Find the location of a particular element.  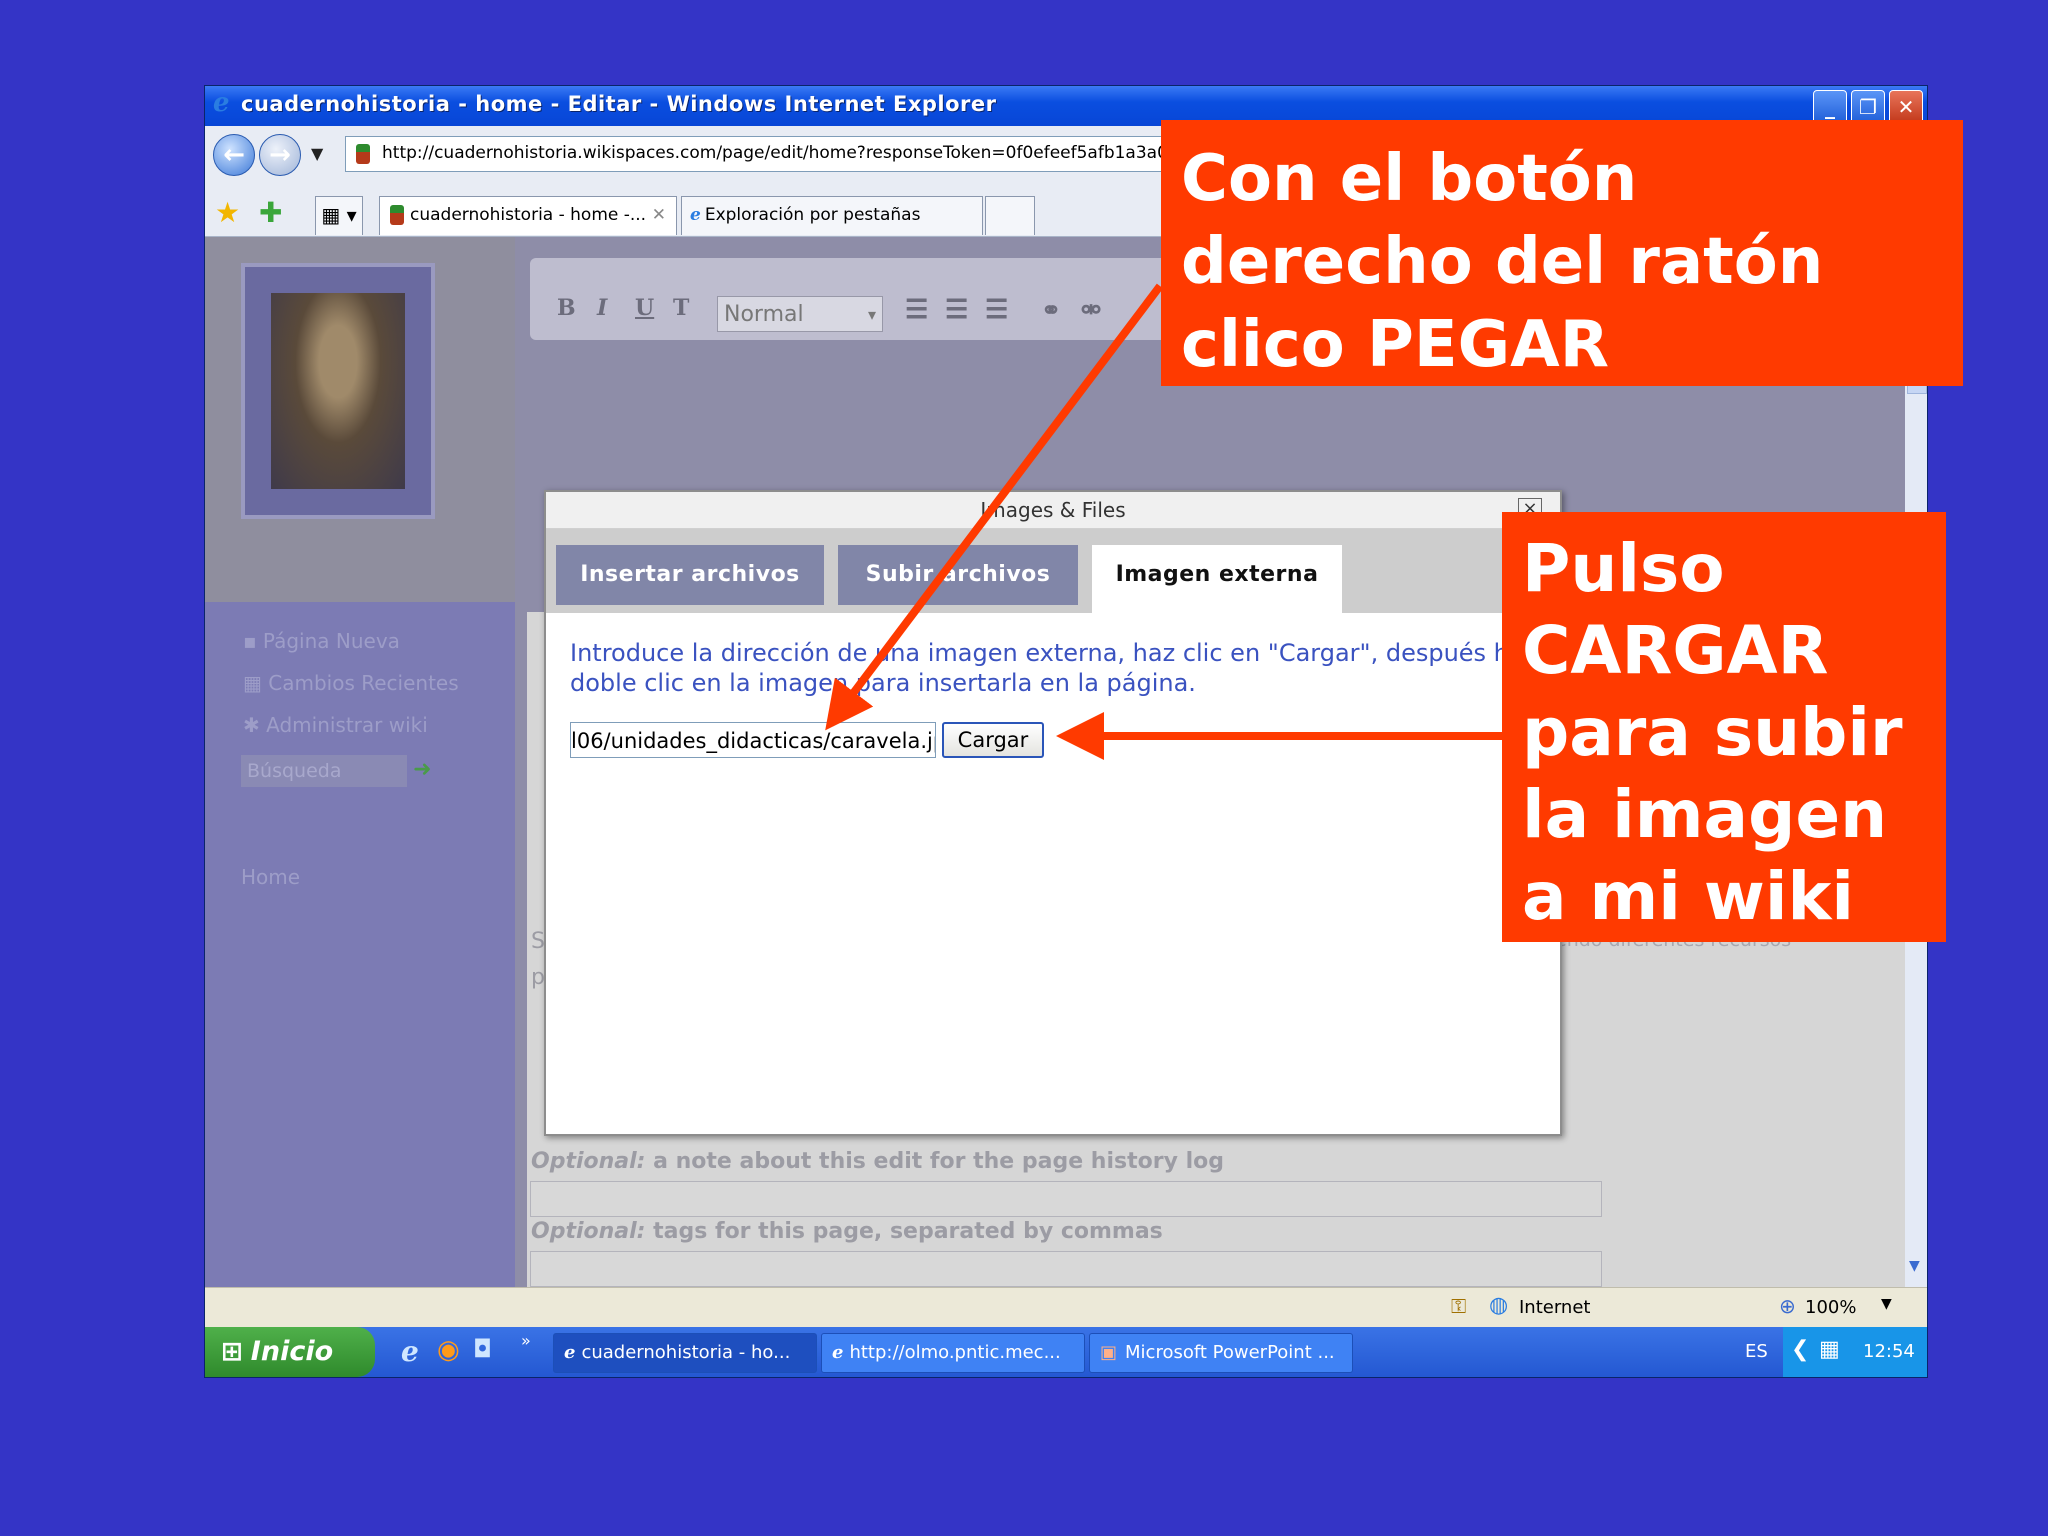

image-url-input: l06/unidades_didacticas/caravela.jpg is located at coordinates (753, 740).